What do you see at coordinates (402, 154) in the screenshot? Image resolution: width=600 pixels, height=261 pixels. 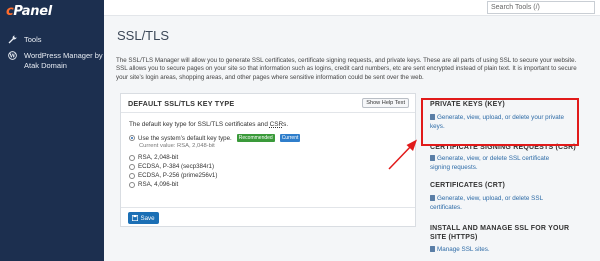 I see `annotation-arrow` at bounding box center [402, 154].